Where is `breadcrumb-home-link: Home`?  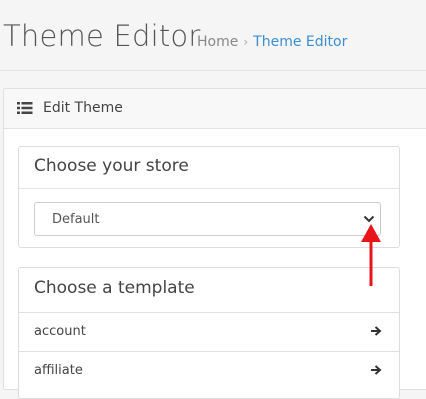
breadcrumb-home-link: Home is located at coordinates (217, 42).